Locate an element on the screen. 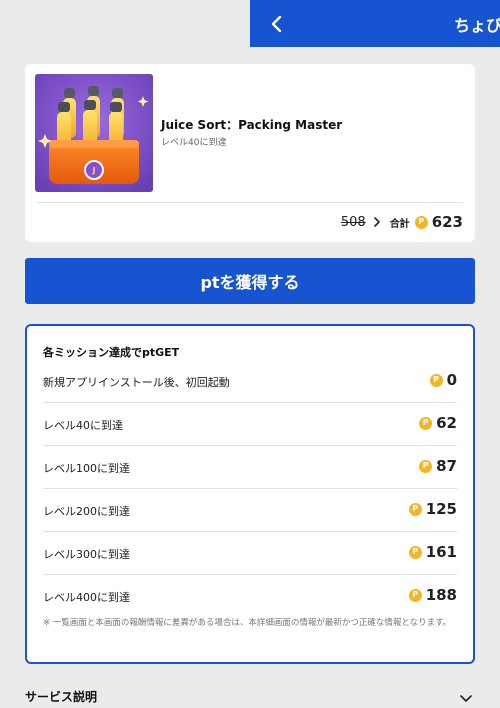  mission-points: P 62 is located at coordinates (438, 423).